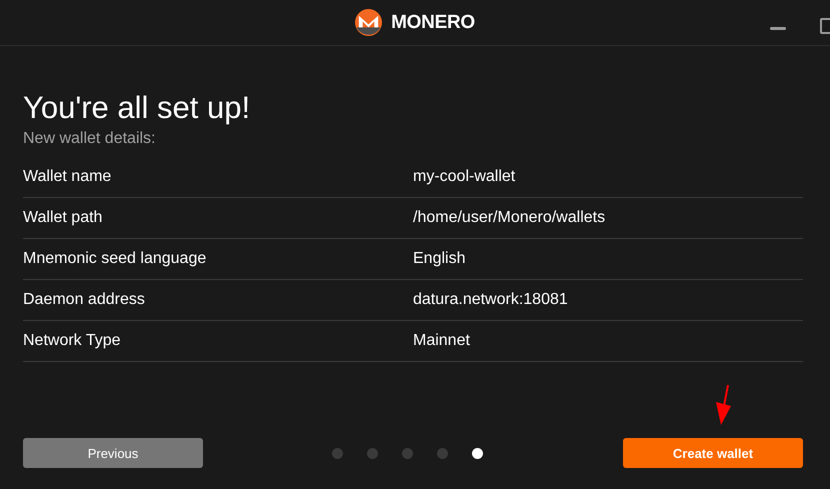 The height and width of the screenshot is (489, 830). I want to click on previous-button: Previous, so click(113, 453).